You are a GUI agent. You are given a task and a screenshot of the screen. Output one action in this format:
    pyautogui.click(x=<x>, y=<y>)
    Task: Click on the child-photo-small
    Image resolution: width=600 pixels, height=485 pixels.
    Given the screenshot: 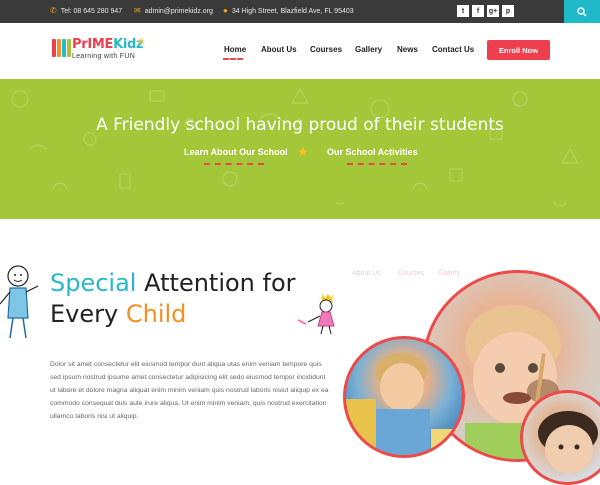 What is the action you would take?
    pyautogui.click(x=560, y=437)
    